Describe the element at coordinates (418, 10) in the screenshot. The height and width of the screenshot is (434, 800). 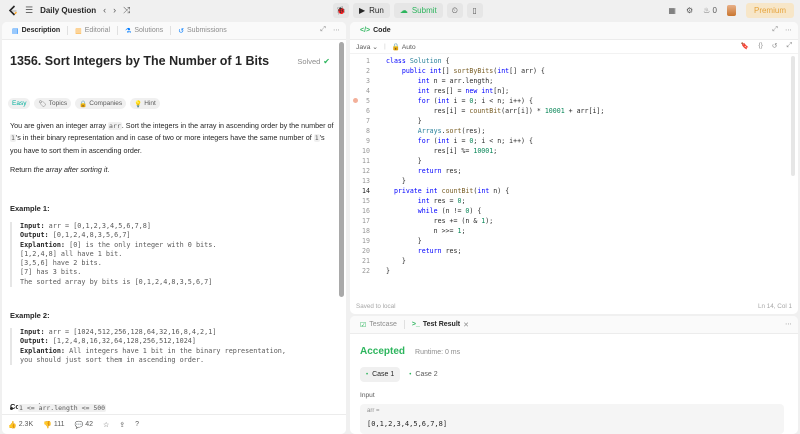
I see `submit-button: ☁ Submit` at that location.